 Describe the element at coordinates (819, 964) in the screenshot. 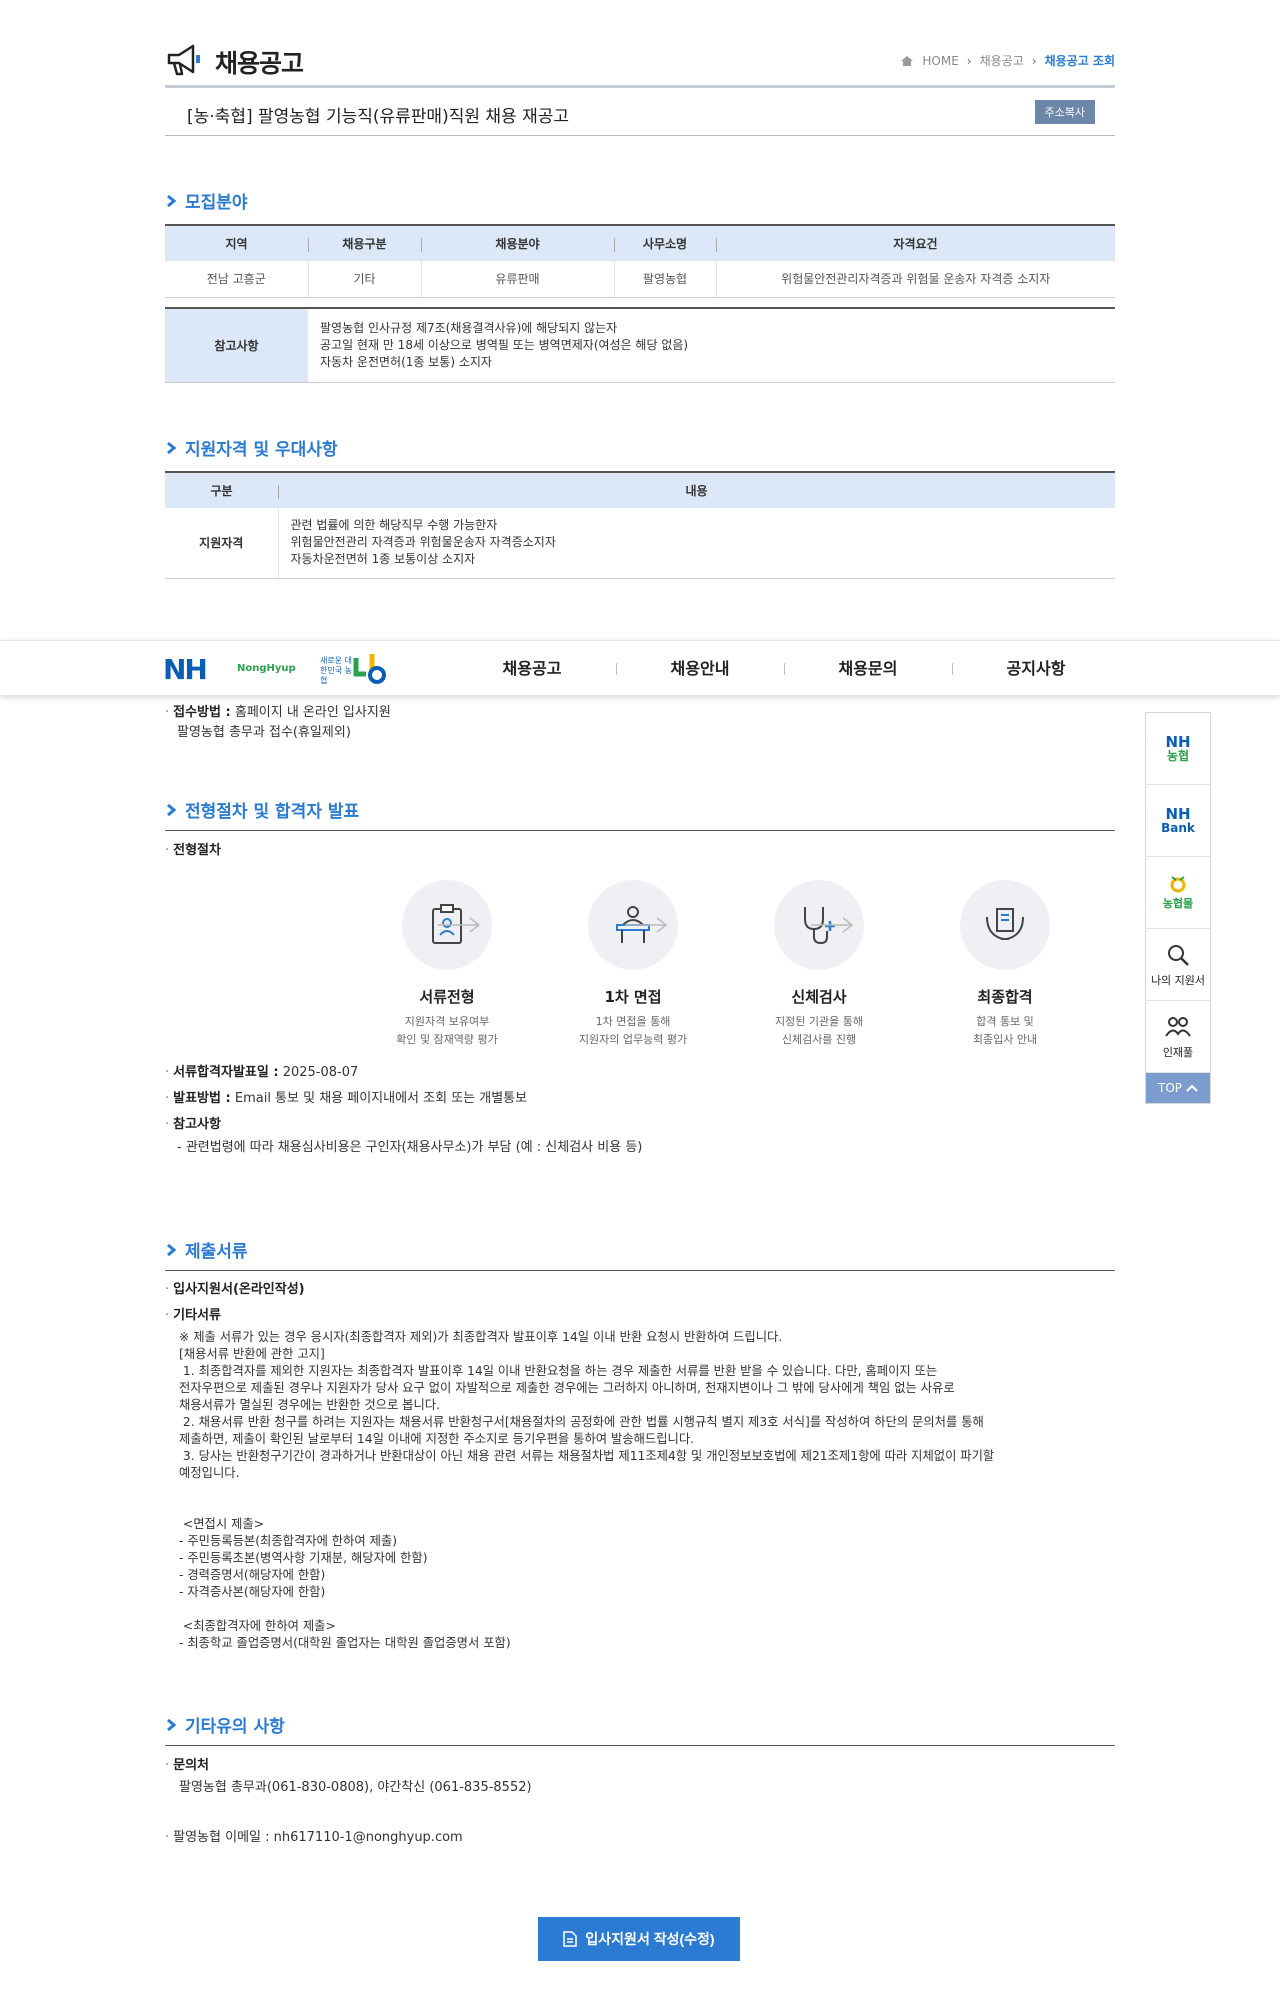

I see `step-medical: 신체검사 지정된 기관을 통해 신체검사를 진행` at that location.